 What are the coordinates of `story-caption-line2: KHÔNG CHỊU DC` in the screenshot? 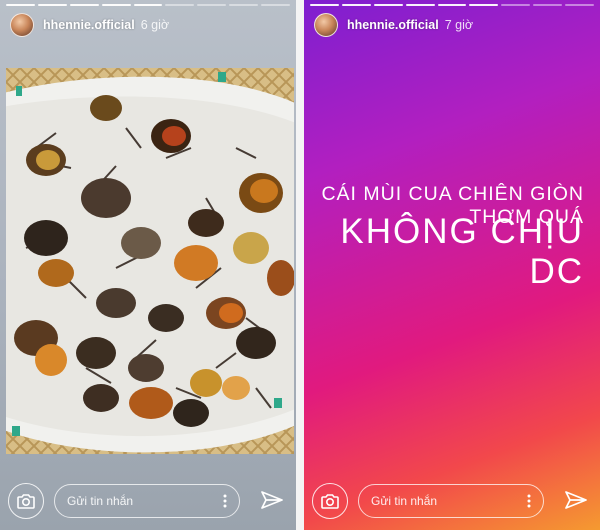 It's located at (462, 251).